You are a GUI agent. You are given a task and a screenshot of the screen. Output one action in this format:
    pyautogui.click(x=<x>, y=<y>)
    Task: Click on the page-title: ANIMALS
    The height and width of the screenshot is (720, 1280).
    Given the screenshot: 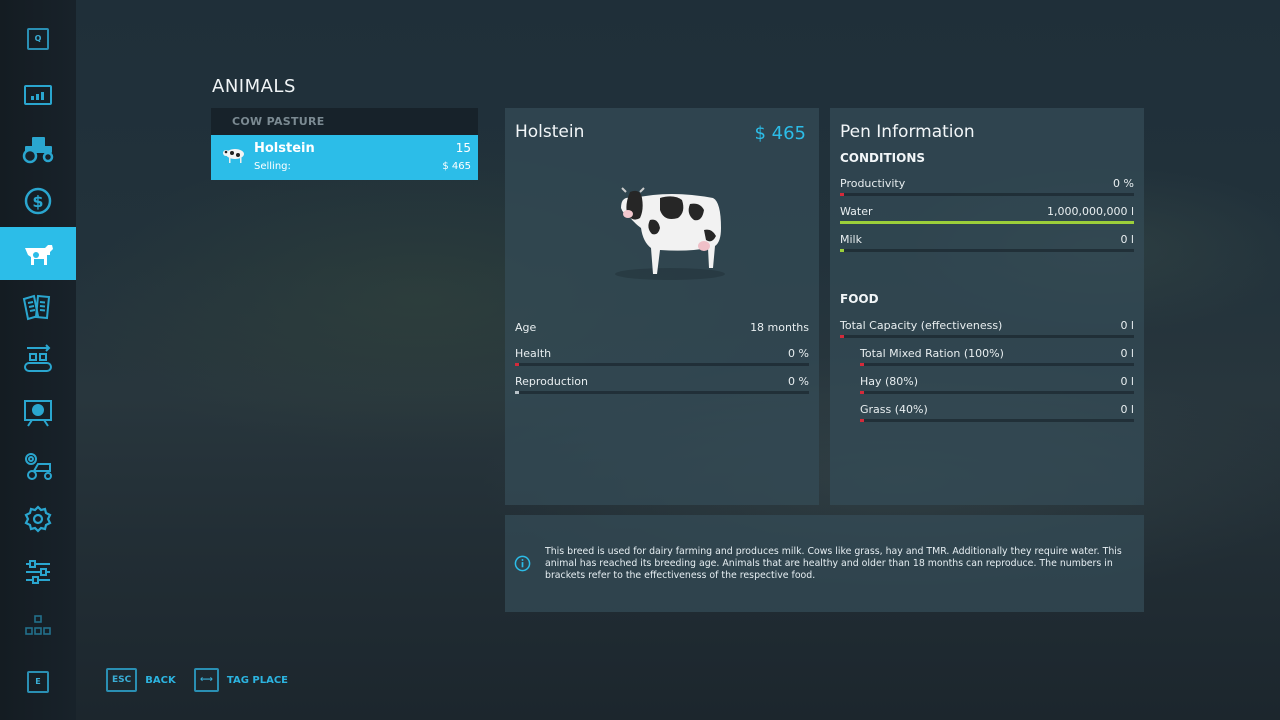 What is the action you would take?
    pyautogui.click(x=254, y=86)
    